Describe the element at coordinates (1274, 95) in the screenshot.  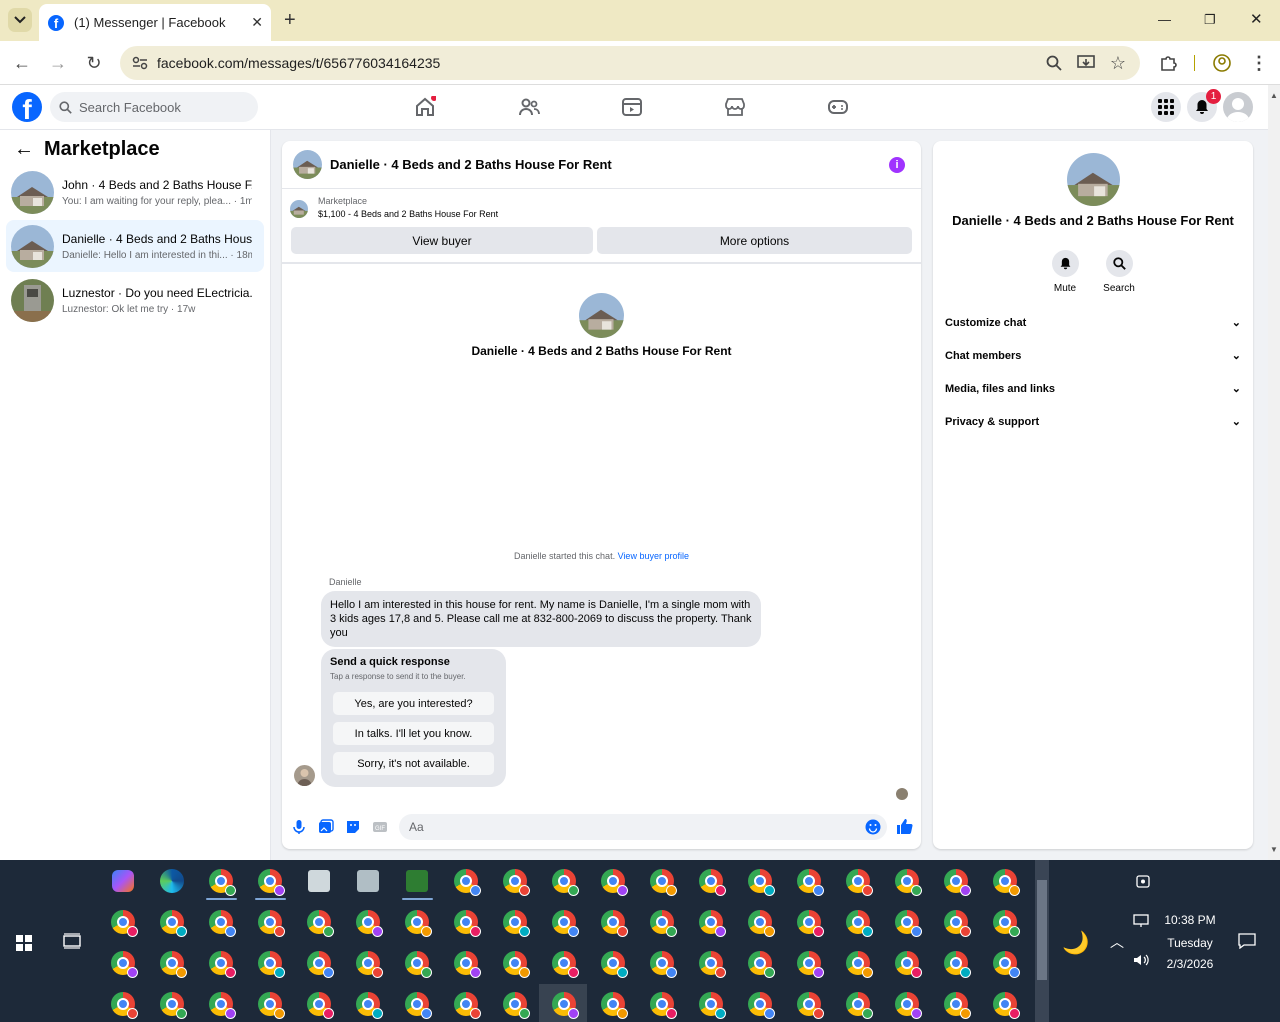
I see `scroll-up-arrow: ▲` at that location.